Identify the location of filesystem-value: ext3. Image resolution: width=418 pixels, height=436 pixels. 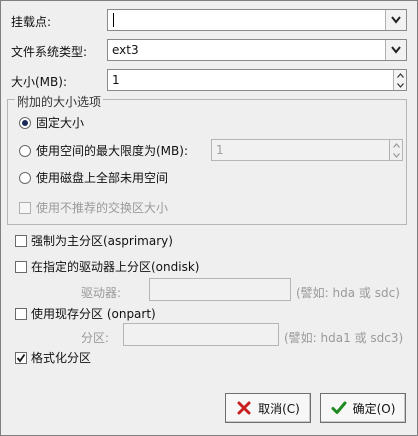
(125, 50).